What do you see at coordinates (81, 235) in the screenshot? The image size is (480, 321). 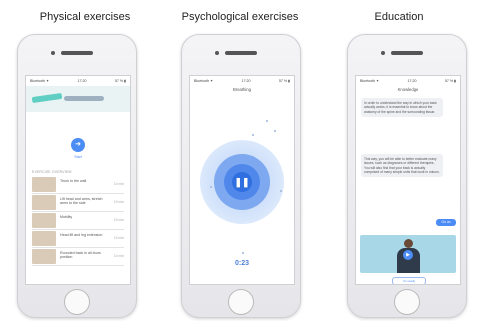 I see `exercise-name: Head lift and leg extension` at bounding box center [81, 235].